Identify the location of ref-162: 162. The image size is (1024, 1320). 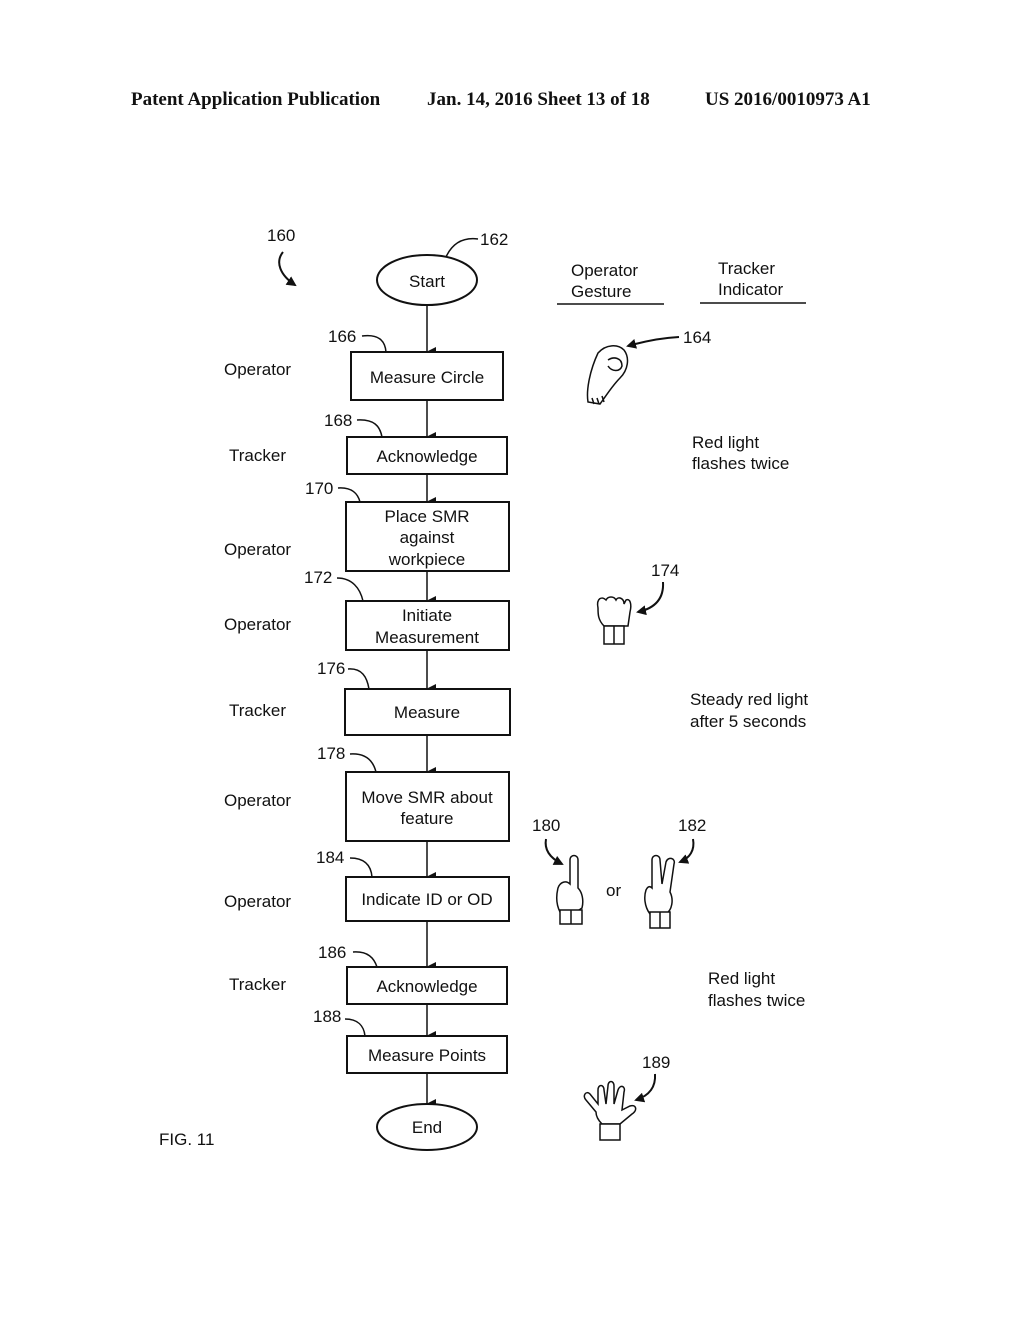
(494, 239).